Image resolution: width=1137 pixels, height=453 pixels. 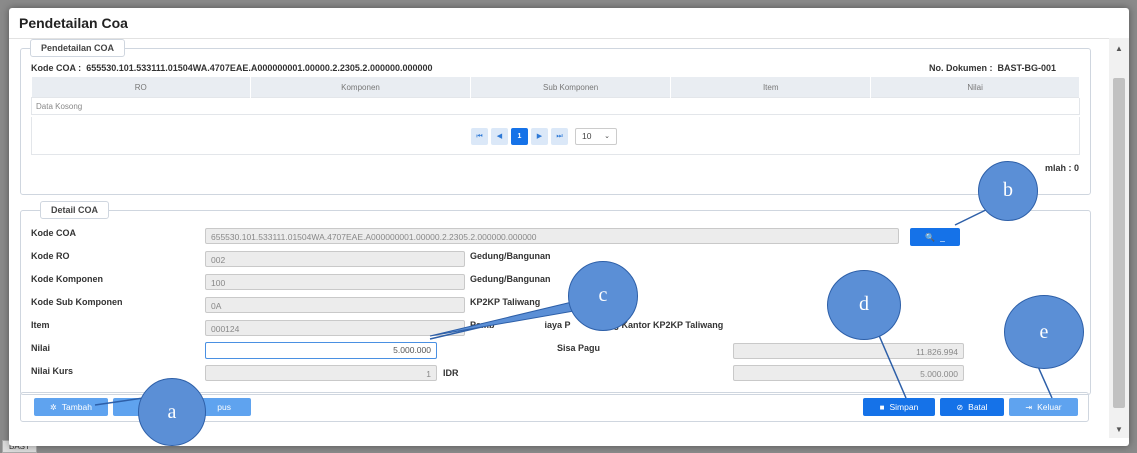 What do you see at coordinates (603, 296) in the screenshot?
I see `callout-c: c` at bounding box center [603, 296].